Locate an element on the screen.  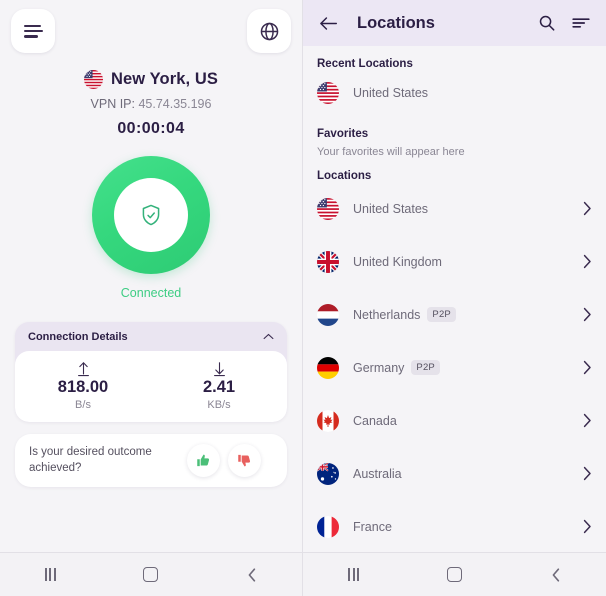
vpn-ip-row: VPN IP: 45.74.35.196 is located at coordinates (151, 104).